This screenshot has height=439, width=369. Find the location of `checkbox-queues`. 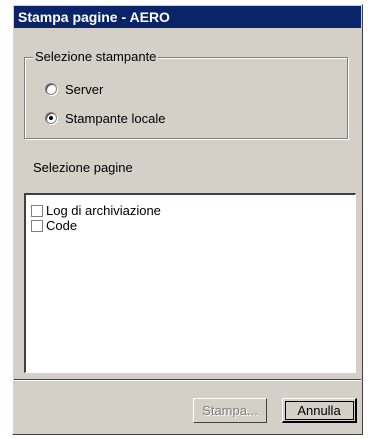

checkbox-queues is located at coordinates (37, 225).